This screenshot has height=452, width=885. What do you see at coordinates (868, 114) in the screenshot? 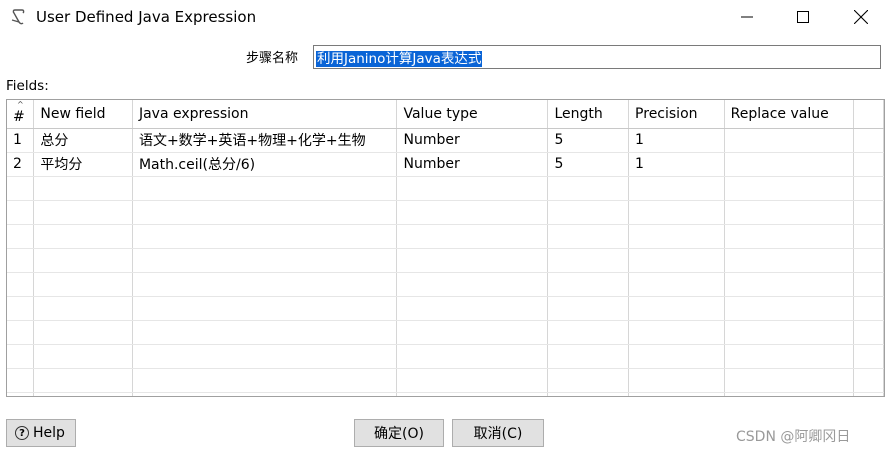
I see `column-header-filler` at bounding box center [868, 114].